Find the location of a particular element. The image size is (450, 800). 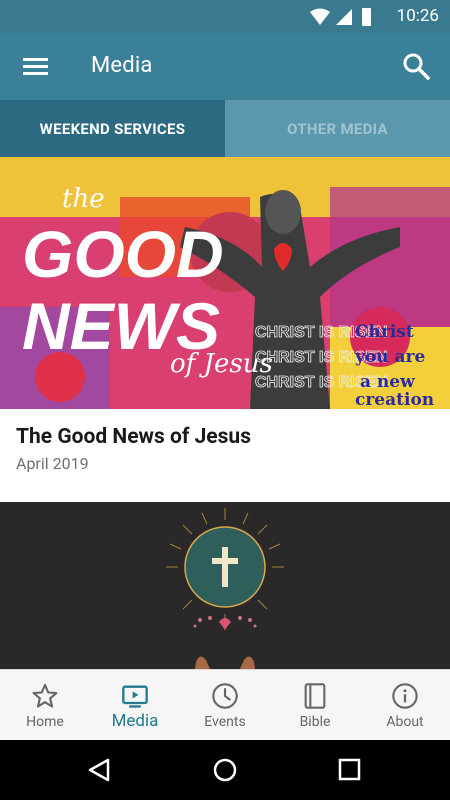

bottom-nav: Home Media Events Bible About is located at coordinates (225, 704).